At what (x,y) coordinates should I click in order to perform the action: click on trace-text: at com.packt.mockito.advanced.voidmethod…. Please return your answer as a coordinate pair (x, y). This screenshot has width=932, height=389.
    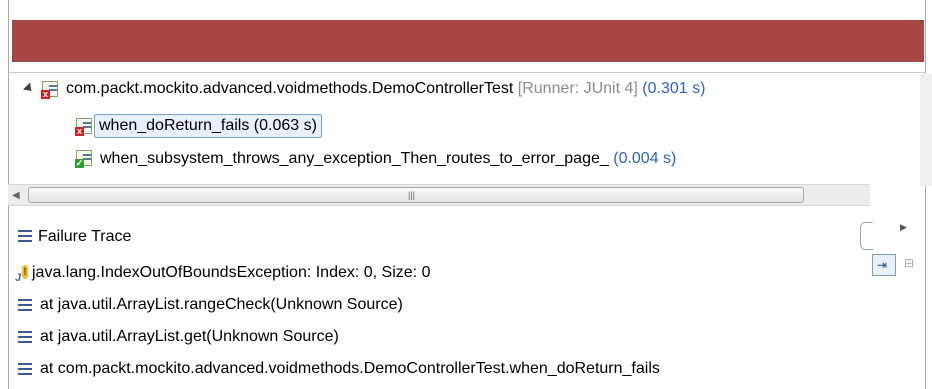
    Looking at the image, I should click on (350, 368).